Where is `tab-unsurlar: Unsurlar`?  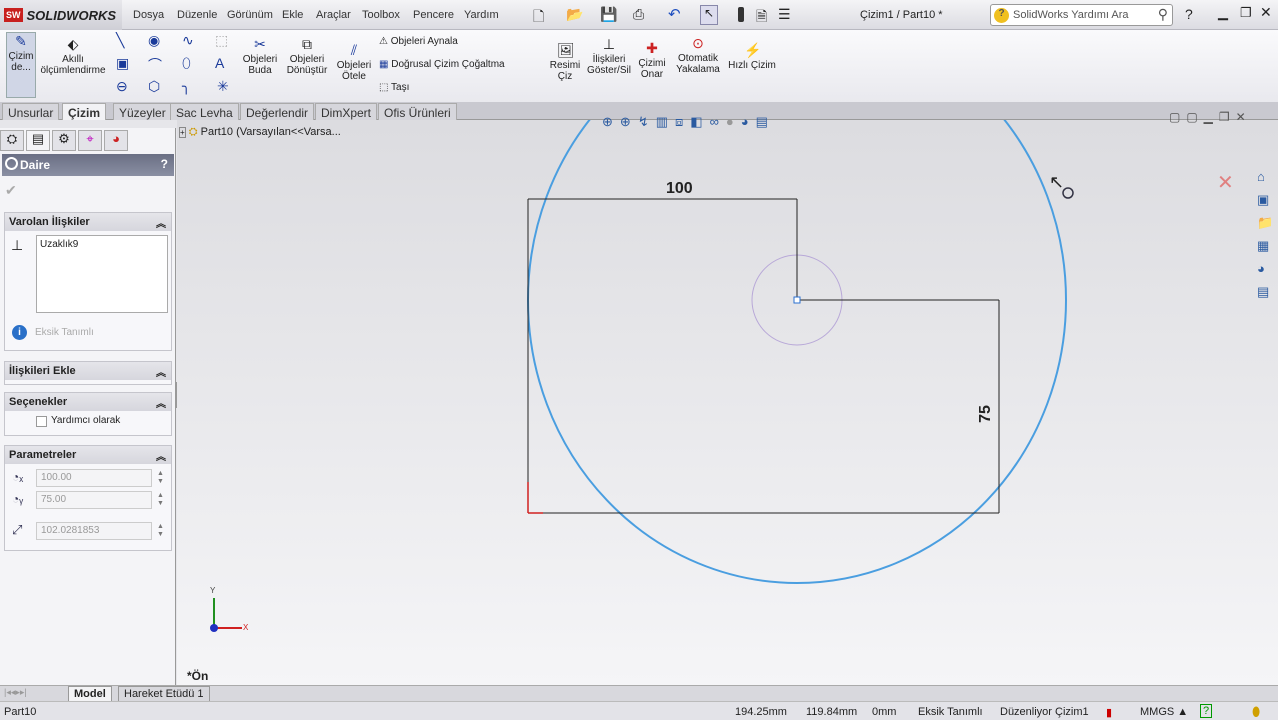
tab-unsurlar: Unsurlar is located at coordinates (31, 111).